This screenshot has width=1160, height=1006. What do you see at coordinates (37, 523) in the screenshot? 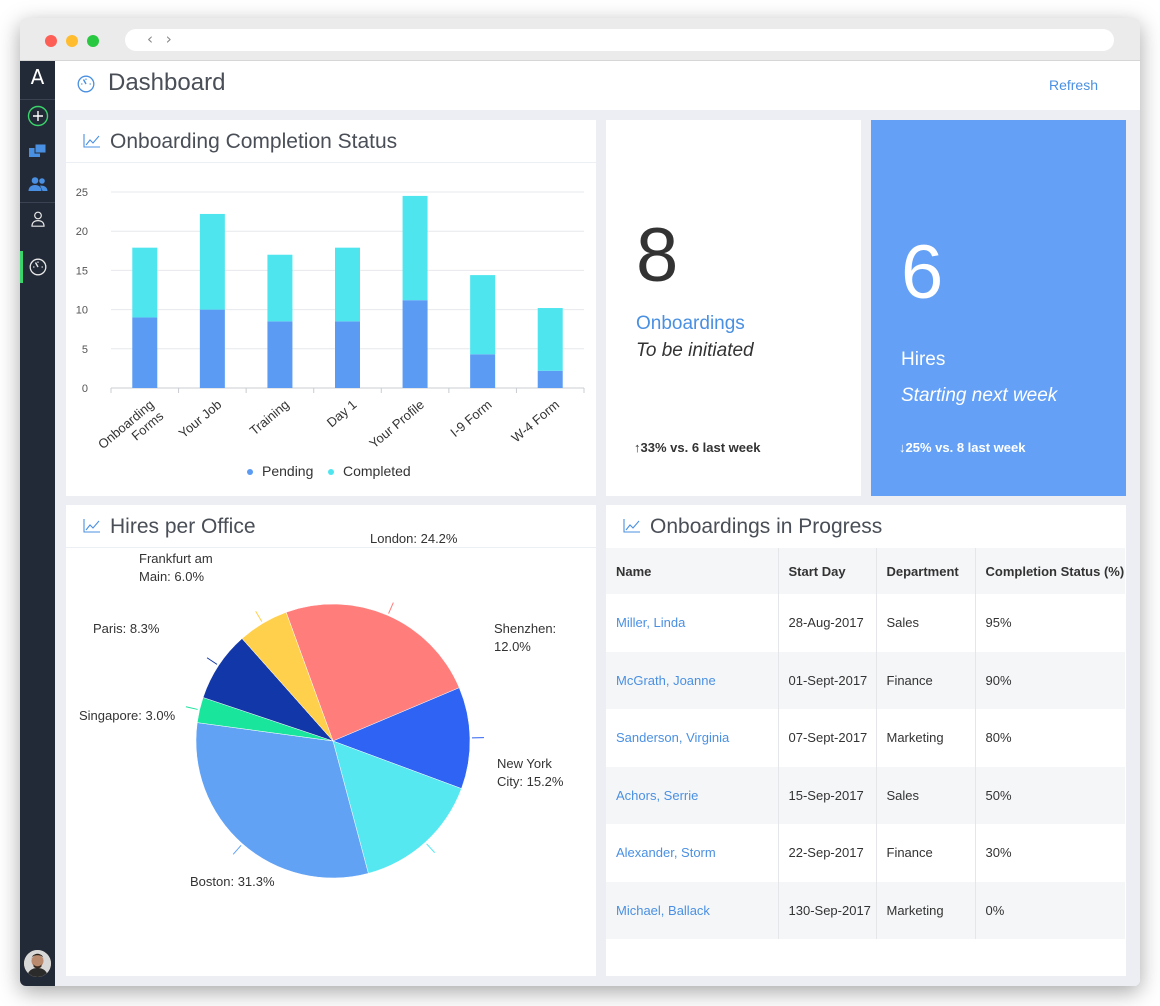
I see `sidebar: A` at bounding box center [37, 523].